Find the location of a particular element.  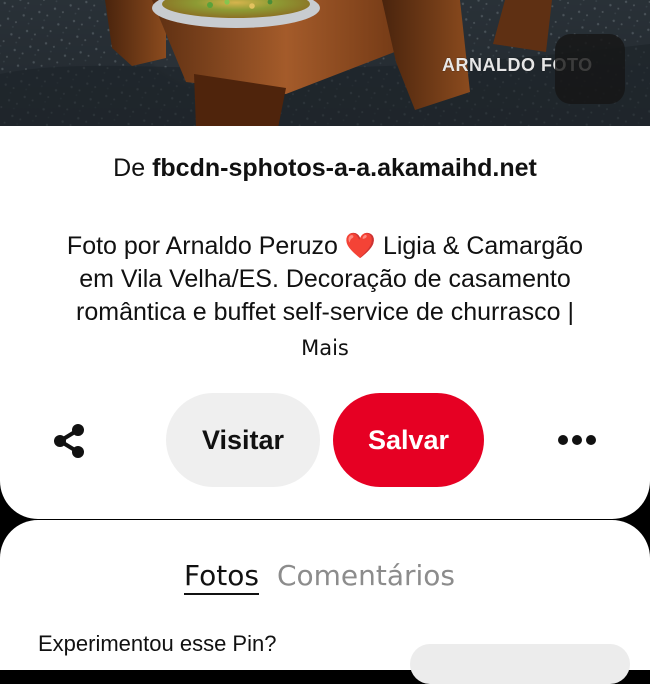

tab-photos: Fotos is located at coordinates (221, 577).